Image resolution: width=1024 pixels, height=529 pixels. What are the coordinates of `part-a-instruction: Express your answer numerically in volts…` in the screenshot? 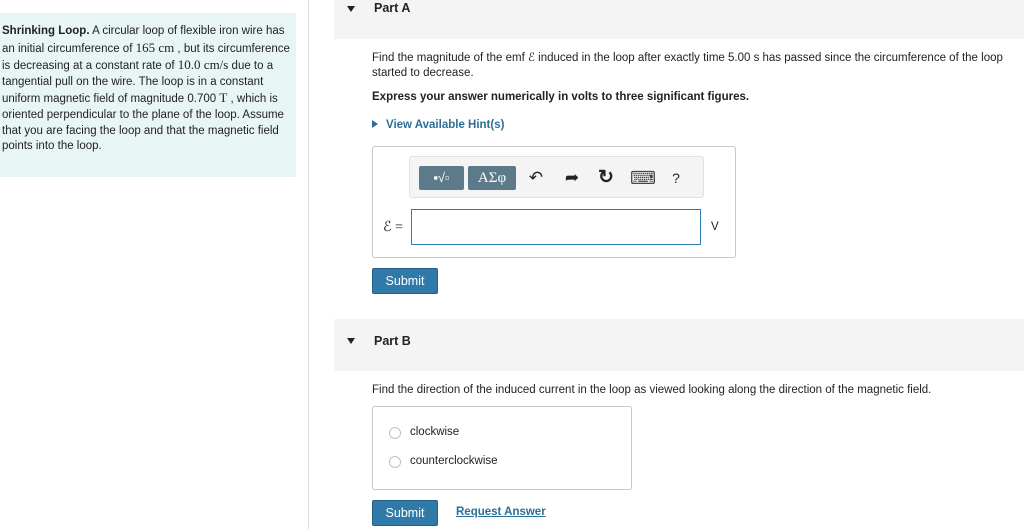 It's located at (561, 97).